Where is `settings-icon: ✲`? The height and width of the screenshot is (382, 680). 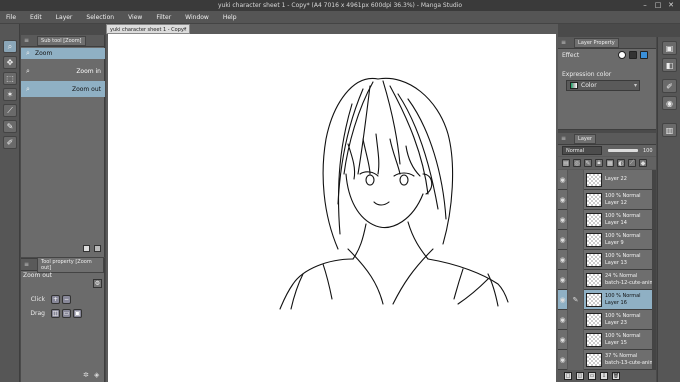 settings-icon: ✲ is located at coordinates (86, 375).